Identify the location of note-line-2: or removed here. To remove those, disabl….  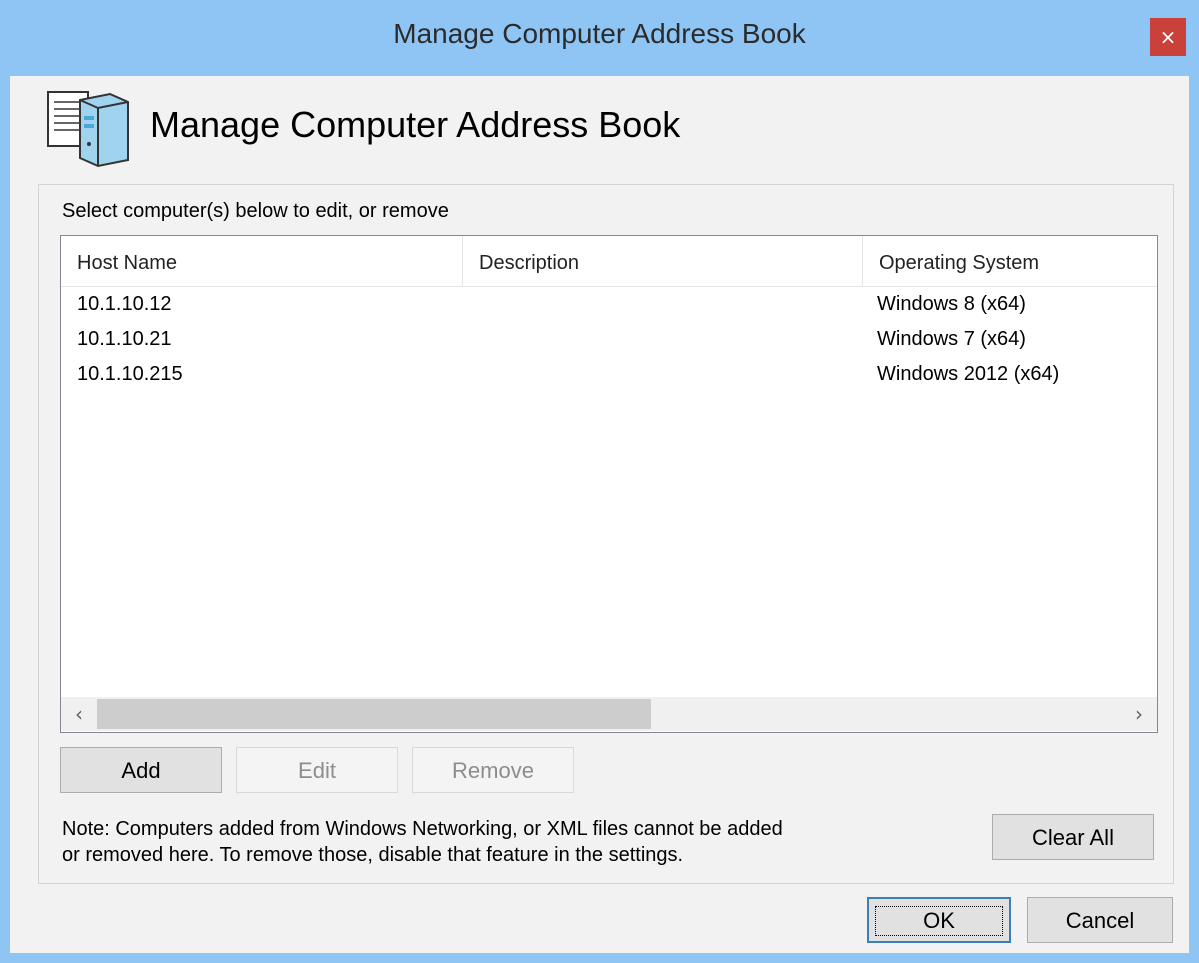
(373, 855).